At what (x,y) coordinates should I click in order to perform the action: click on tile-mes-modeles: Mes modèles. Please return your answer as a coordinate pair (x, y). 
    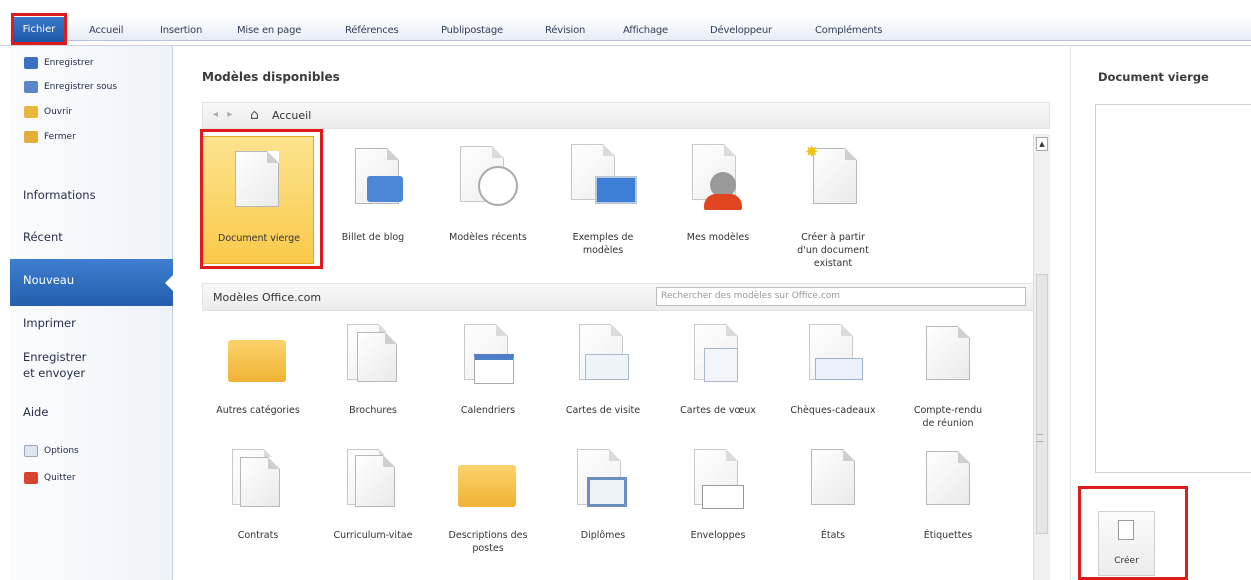
    Looking at the image, I should click on (718, 201).